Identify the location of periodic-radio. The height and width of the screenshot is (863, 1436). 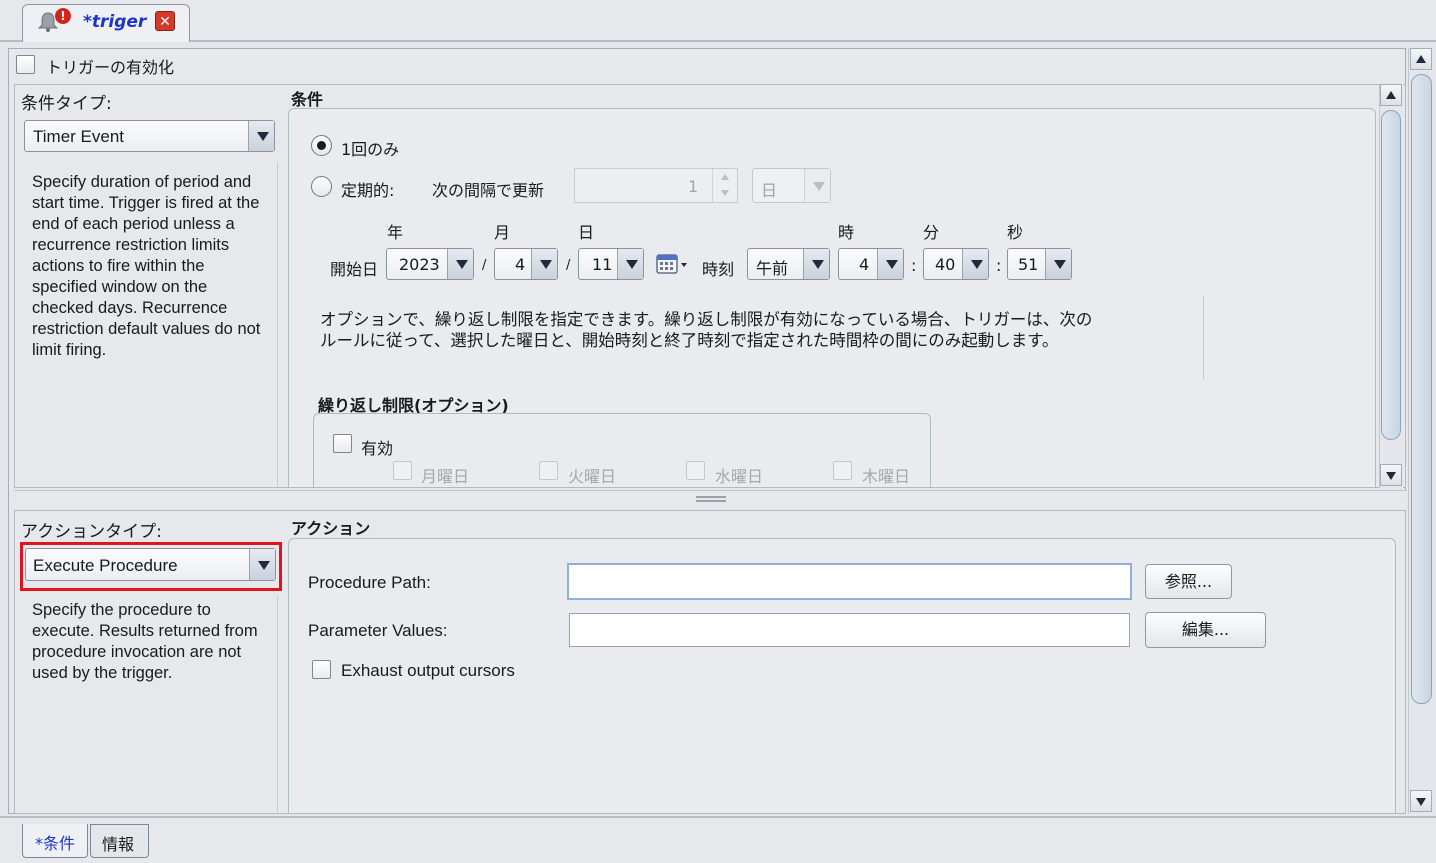
(321, 186).